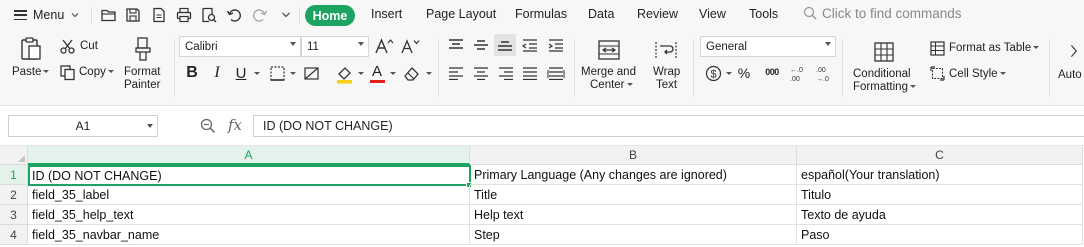  I want to click on cell-b3: Help text, so click(633, 215).